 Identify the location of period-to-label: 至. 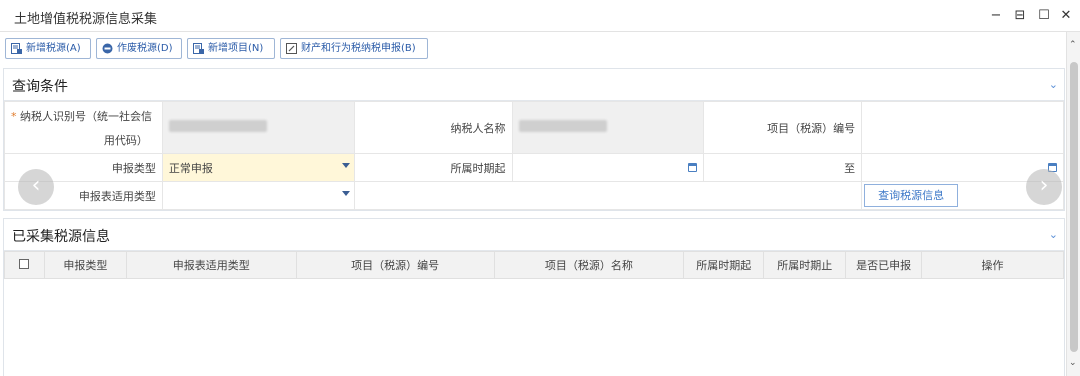
(783, 167).